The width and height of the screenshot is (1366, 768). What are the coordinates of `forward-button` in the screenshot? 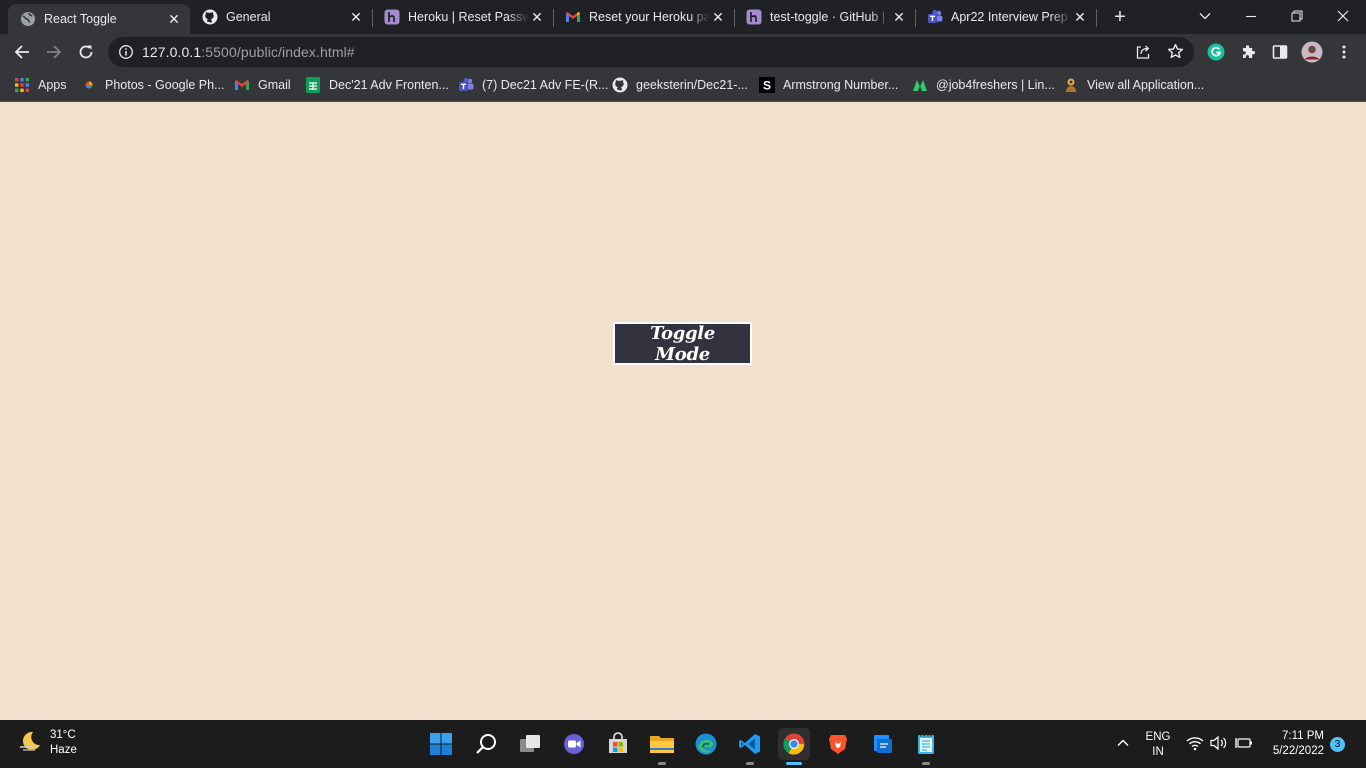 It's located at (54, 52).